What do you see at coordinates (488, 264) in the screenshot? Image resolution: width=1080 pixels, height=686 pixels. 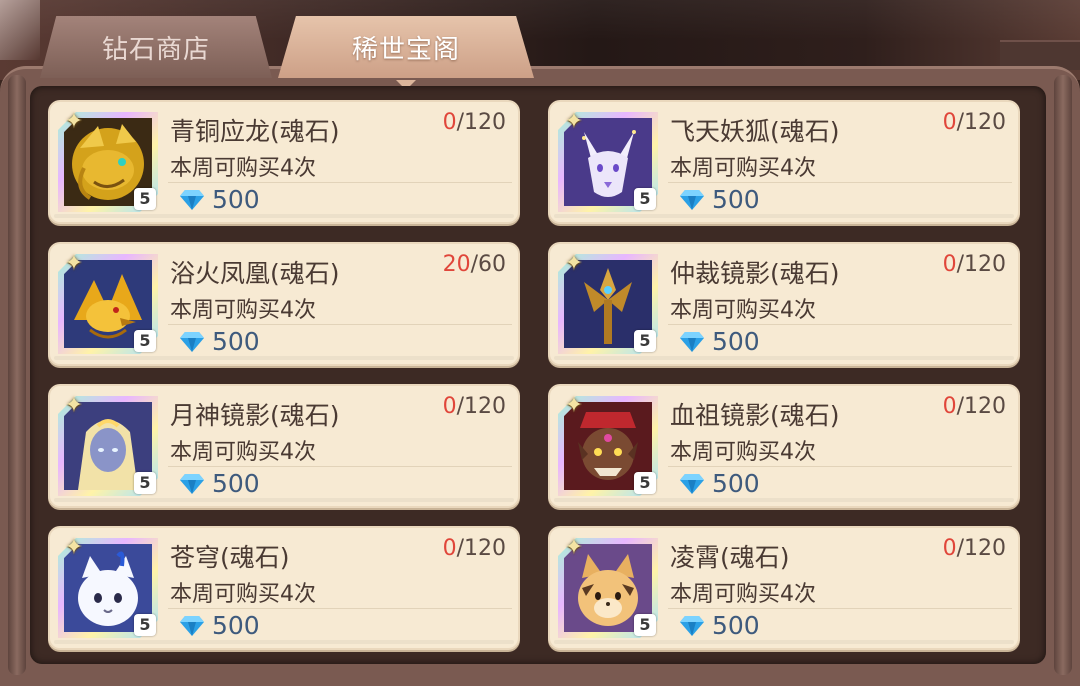 I see `required-count: /60` at bounding box center [488, 264].